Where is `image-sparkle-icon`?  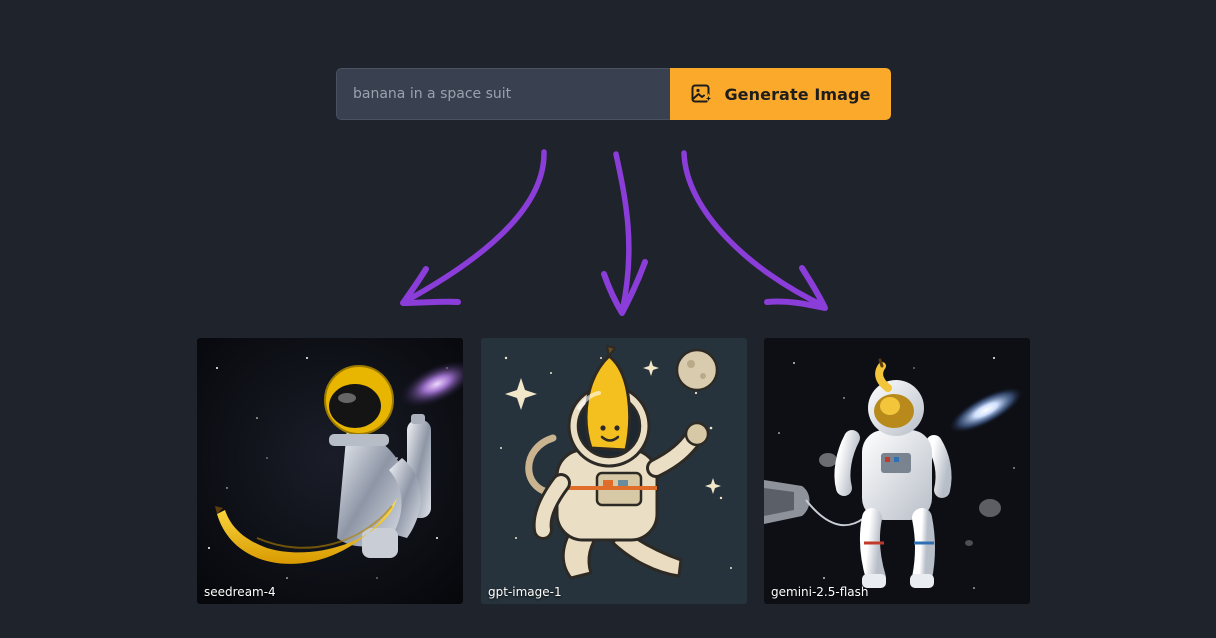 image-sparkle-icon is located at coordinates (703, 94).